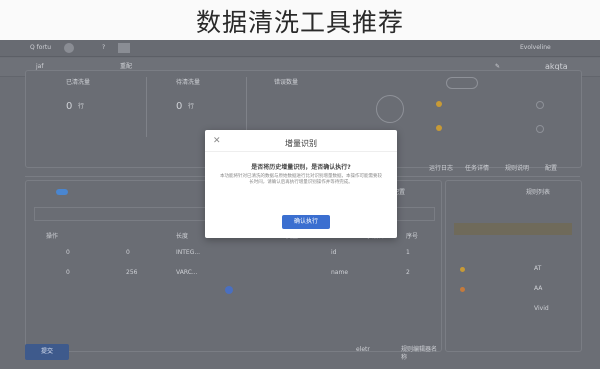 The height and width of the screenshot is (369, 600). What do you see at coordinates (217, 141) in the screenshot?
I see `close-icon: ✕` at bounding box center [217, 141].